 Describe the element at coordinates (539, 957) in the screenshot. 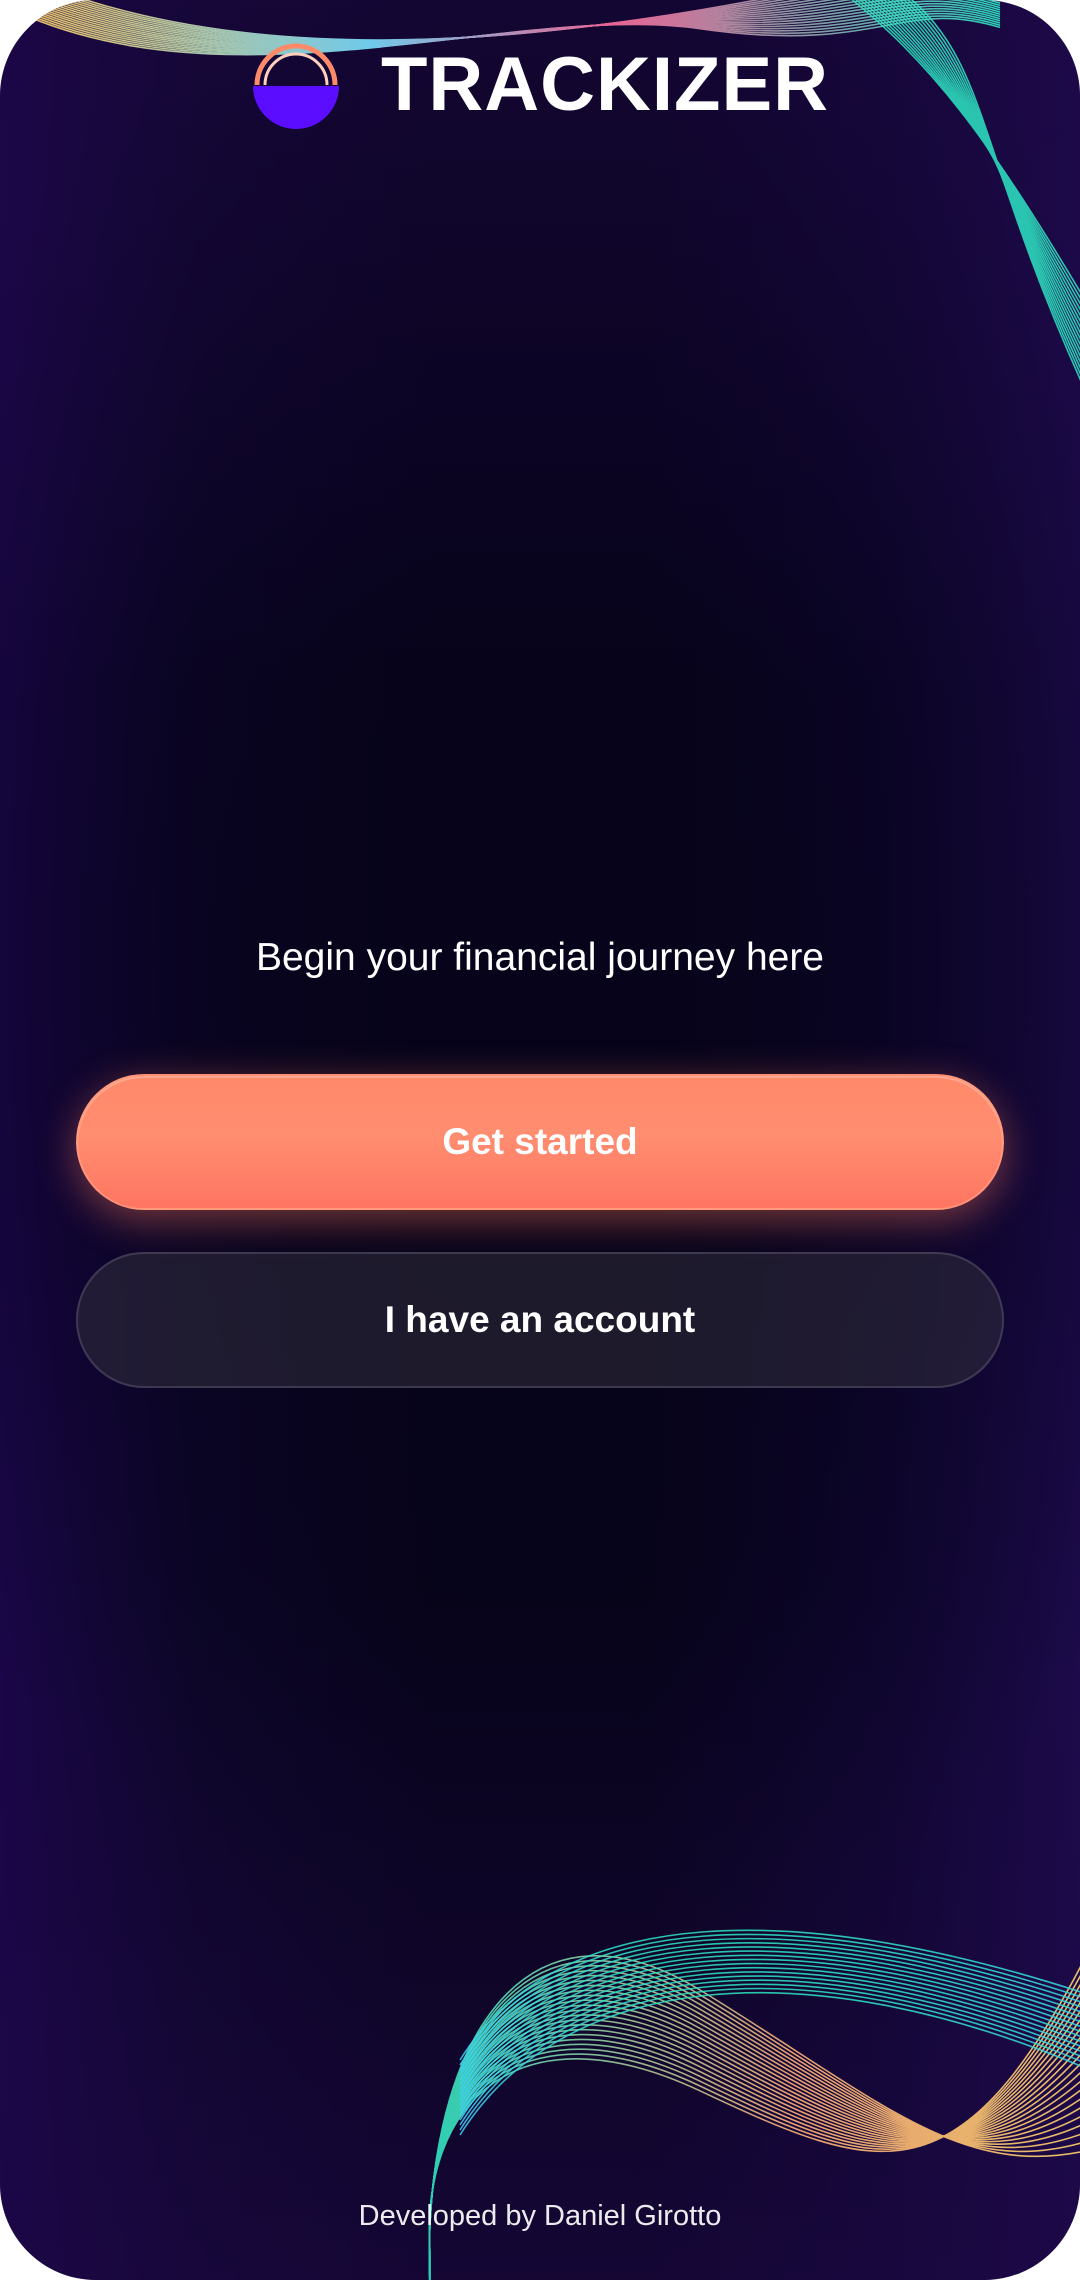

I see `tagline: Begin your financial journey here` at that location.